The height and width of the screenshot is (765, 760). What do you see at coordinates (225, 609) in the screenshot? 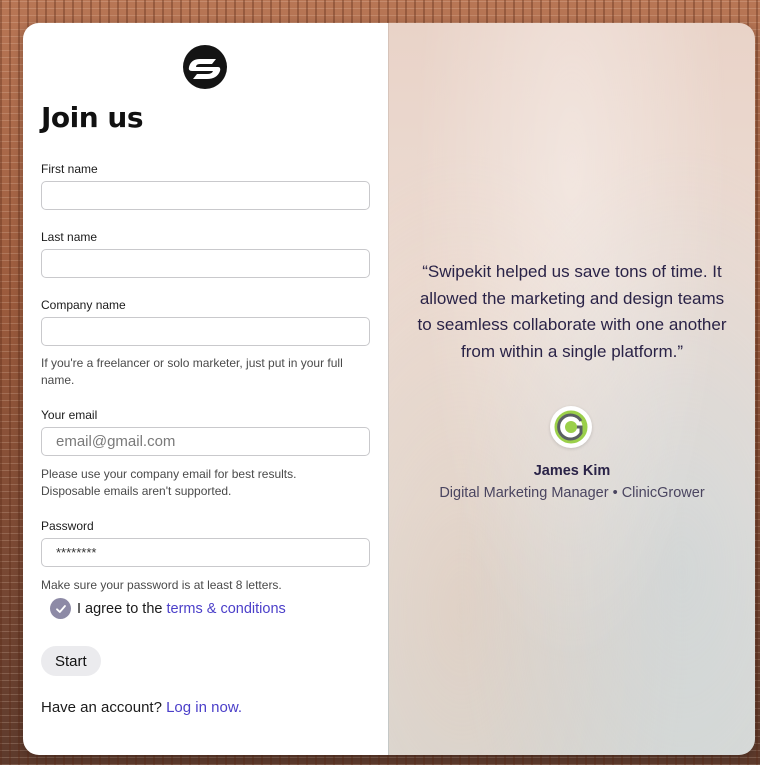
I see `terms-link: terms & conditions` at bounding box center [225, 609].